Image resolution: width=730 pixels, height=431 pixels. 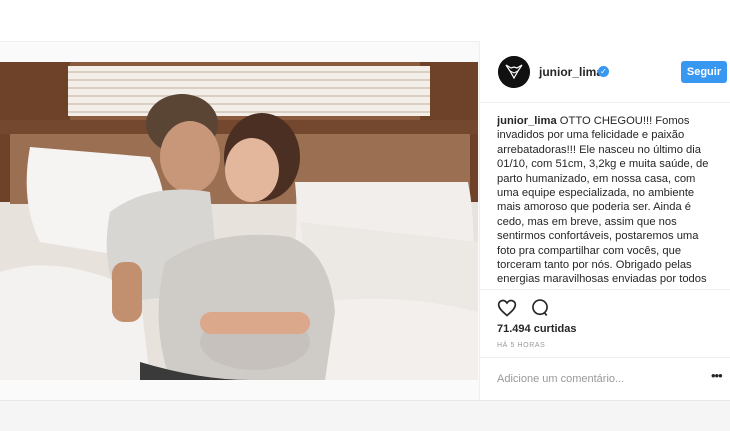 I want to click on caption-username: junior_lima, so click(x=527, y=121).